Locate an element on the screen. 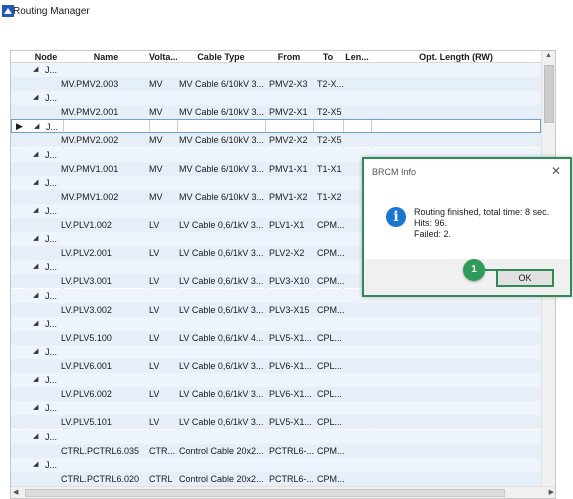 Image resolution: width=573 pixels, height=499 pixels. horizontal-scroll-thumb is located at coordinates (265, 493).